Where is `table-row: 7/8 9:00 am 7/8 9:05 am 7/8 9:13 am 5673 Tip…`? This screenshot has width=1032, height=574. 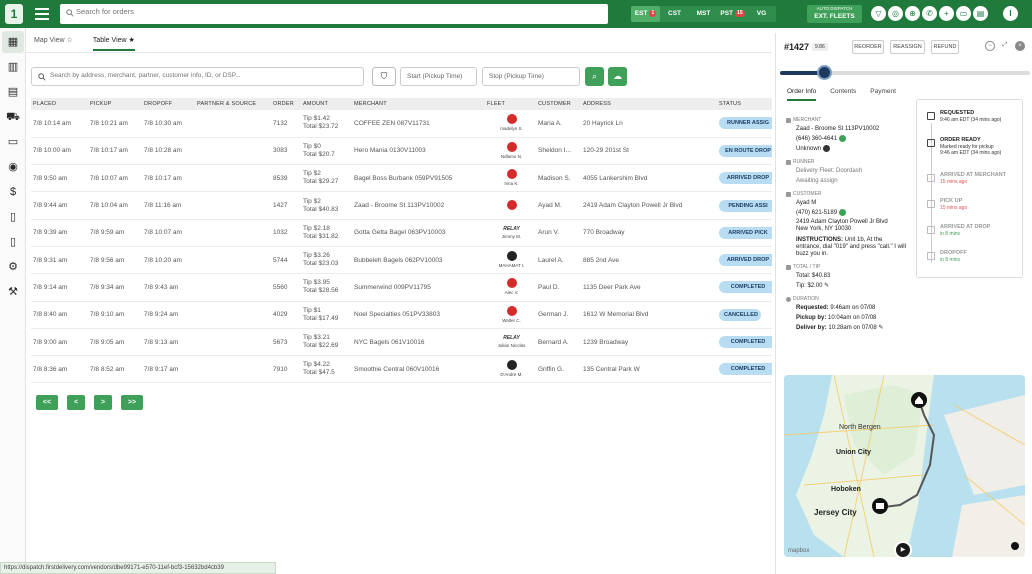
table-row: 7/8 9:00 am 7/8 9:05 am 7/8 9:13 am 5673 Tip… is located at coordinates (401, 342).